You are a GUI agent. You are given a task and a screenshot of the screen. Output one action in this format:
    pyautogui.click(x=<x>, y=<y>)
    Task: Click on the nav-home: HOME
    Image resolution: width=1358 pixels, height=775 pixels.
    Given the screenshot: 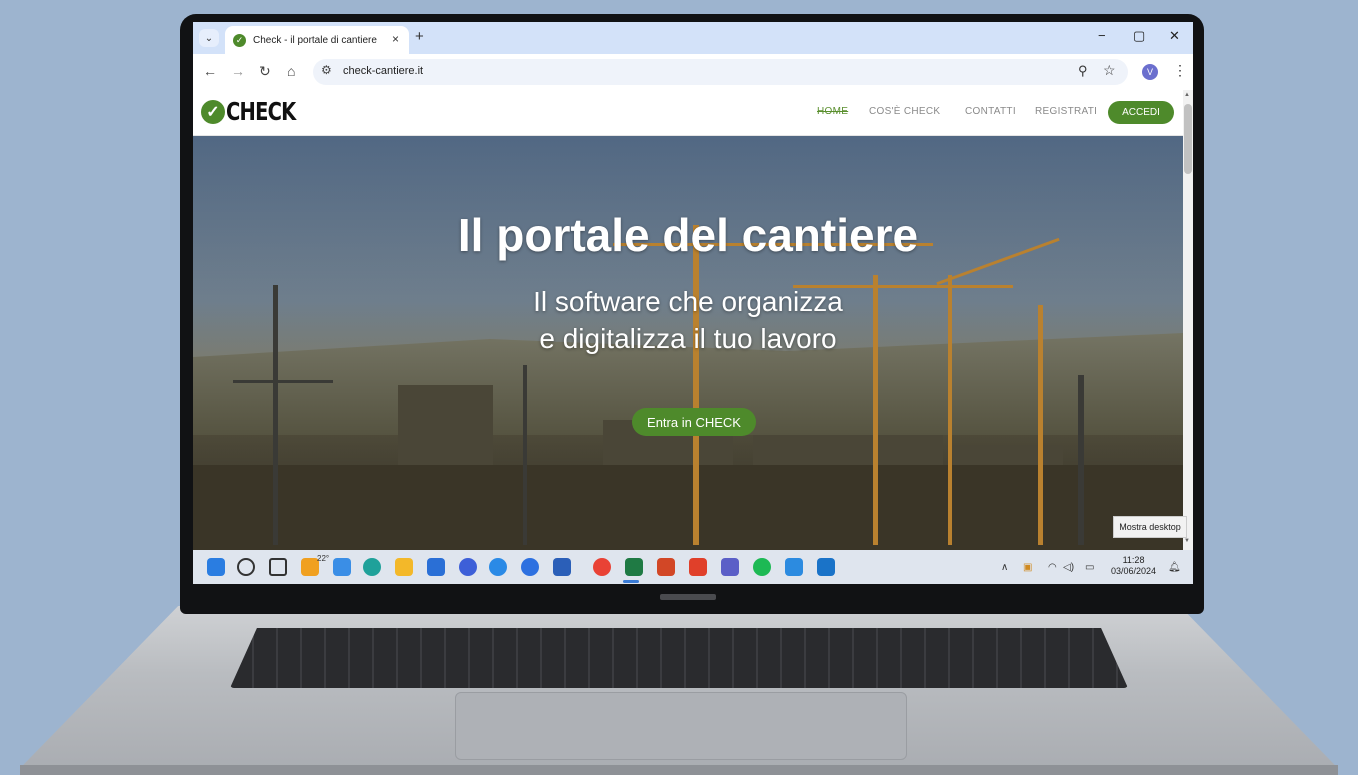 What is the action you would take?
    pyautogui.click(x=832, y=111)
    